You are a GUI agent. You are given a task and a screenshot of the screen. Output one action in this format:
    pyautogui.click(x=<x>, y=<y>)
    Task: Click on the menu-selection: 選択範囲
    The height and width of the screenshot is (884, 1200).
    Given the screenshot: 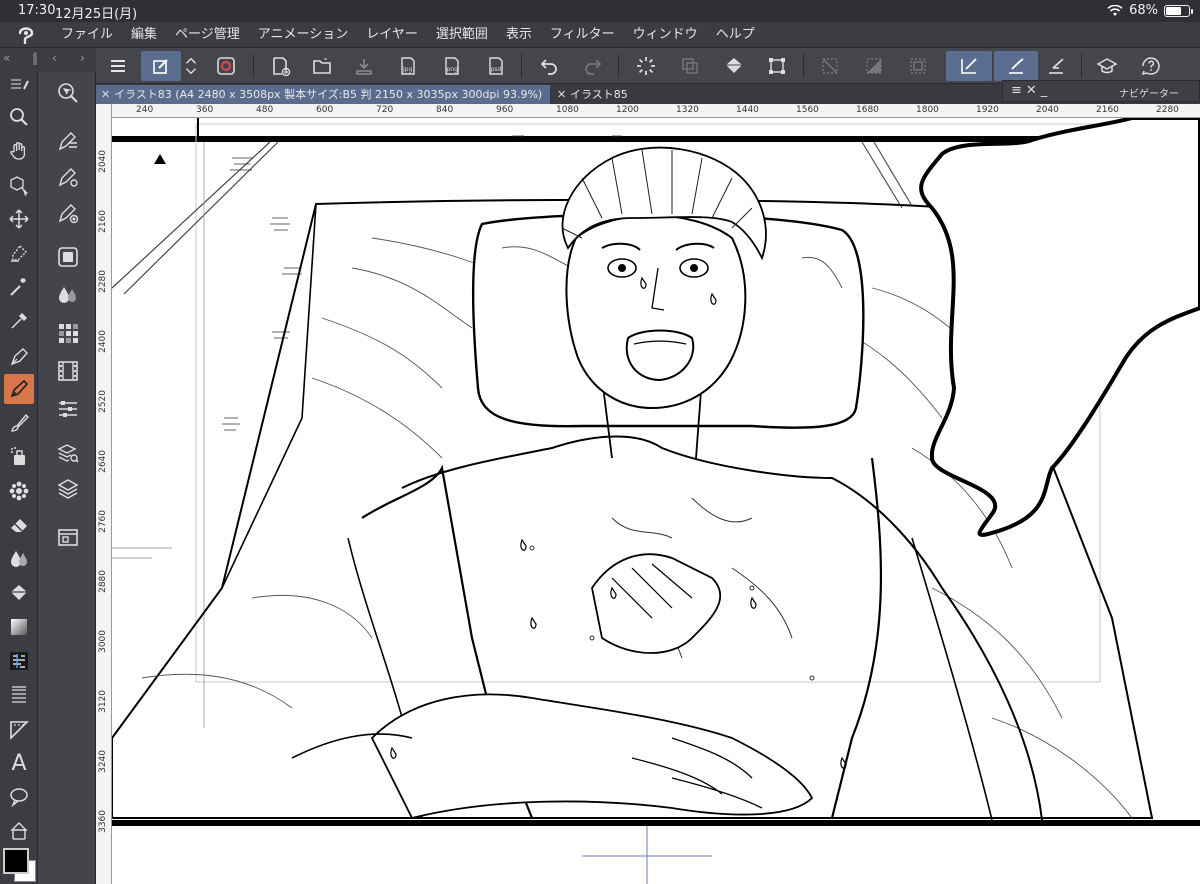 What is the action you would take?
    pyautogui.click(x=462, y=35)
    